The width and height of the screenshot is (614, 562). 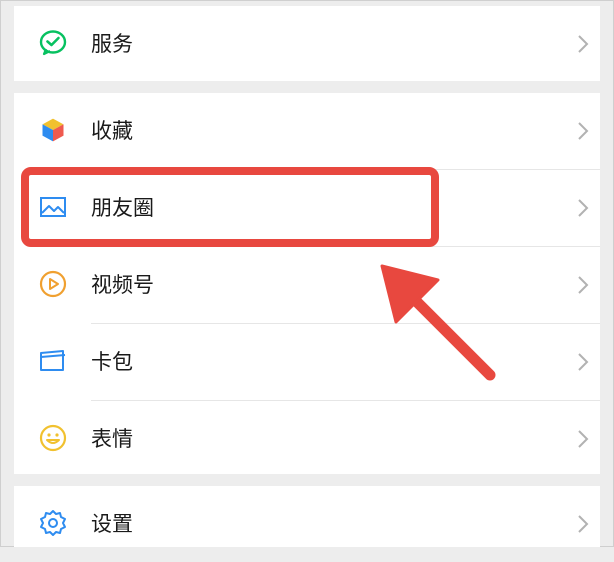 What do you see at coordinates (307, 439) in the screenshot?
I see `menu-item-stickers: 表情` at bounding box center [307, 439].